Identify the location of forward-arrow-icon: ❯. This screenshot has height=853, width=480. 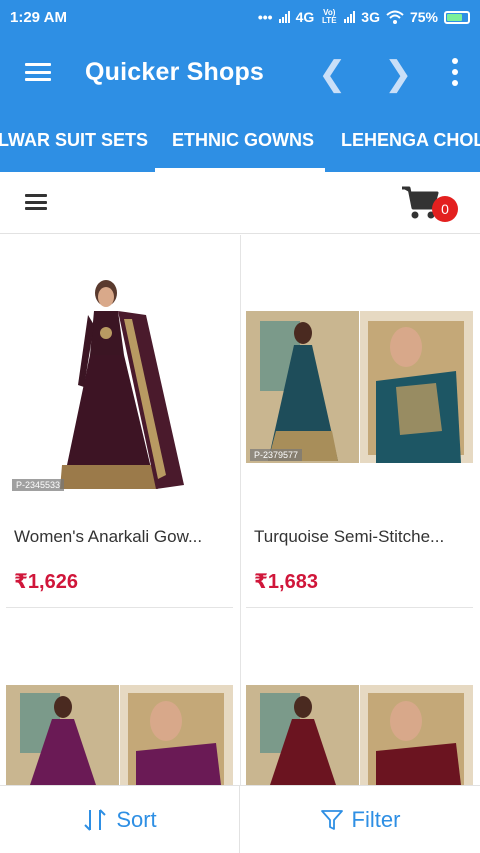
(398, 74).